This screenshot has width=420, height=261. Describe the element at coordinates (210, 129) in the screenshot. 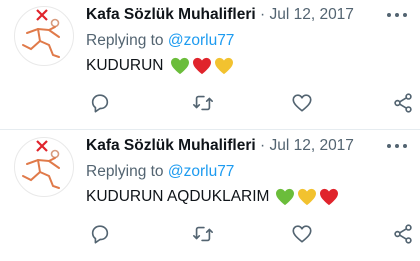

I see `tweet-divider` at that location.